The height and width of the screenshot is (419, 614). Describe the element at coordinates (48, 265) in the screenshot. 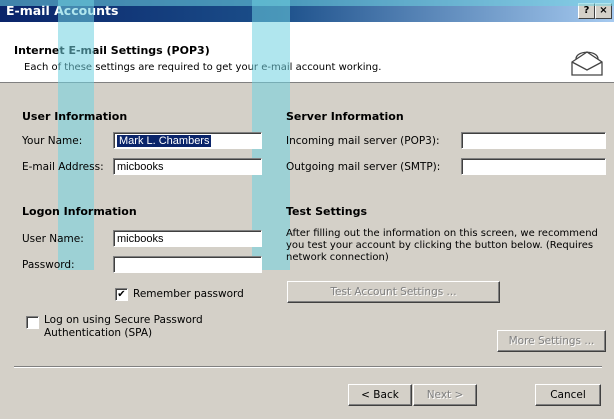

I see `password-label: Password:` at that location.